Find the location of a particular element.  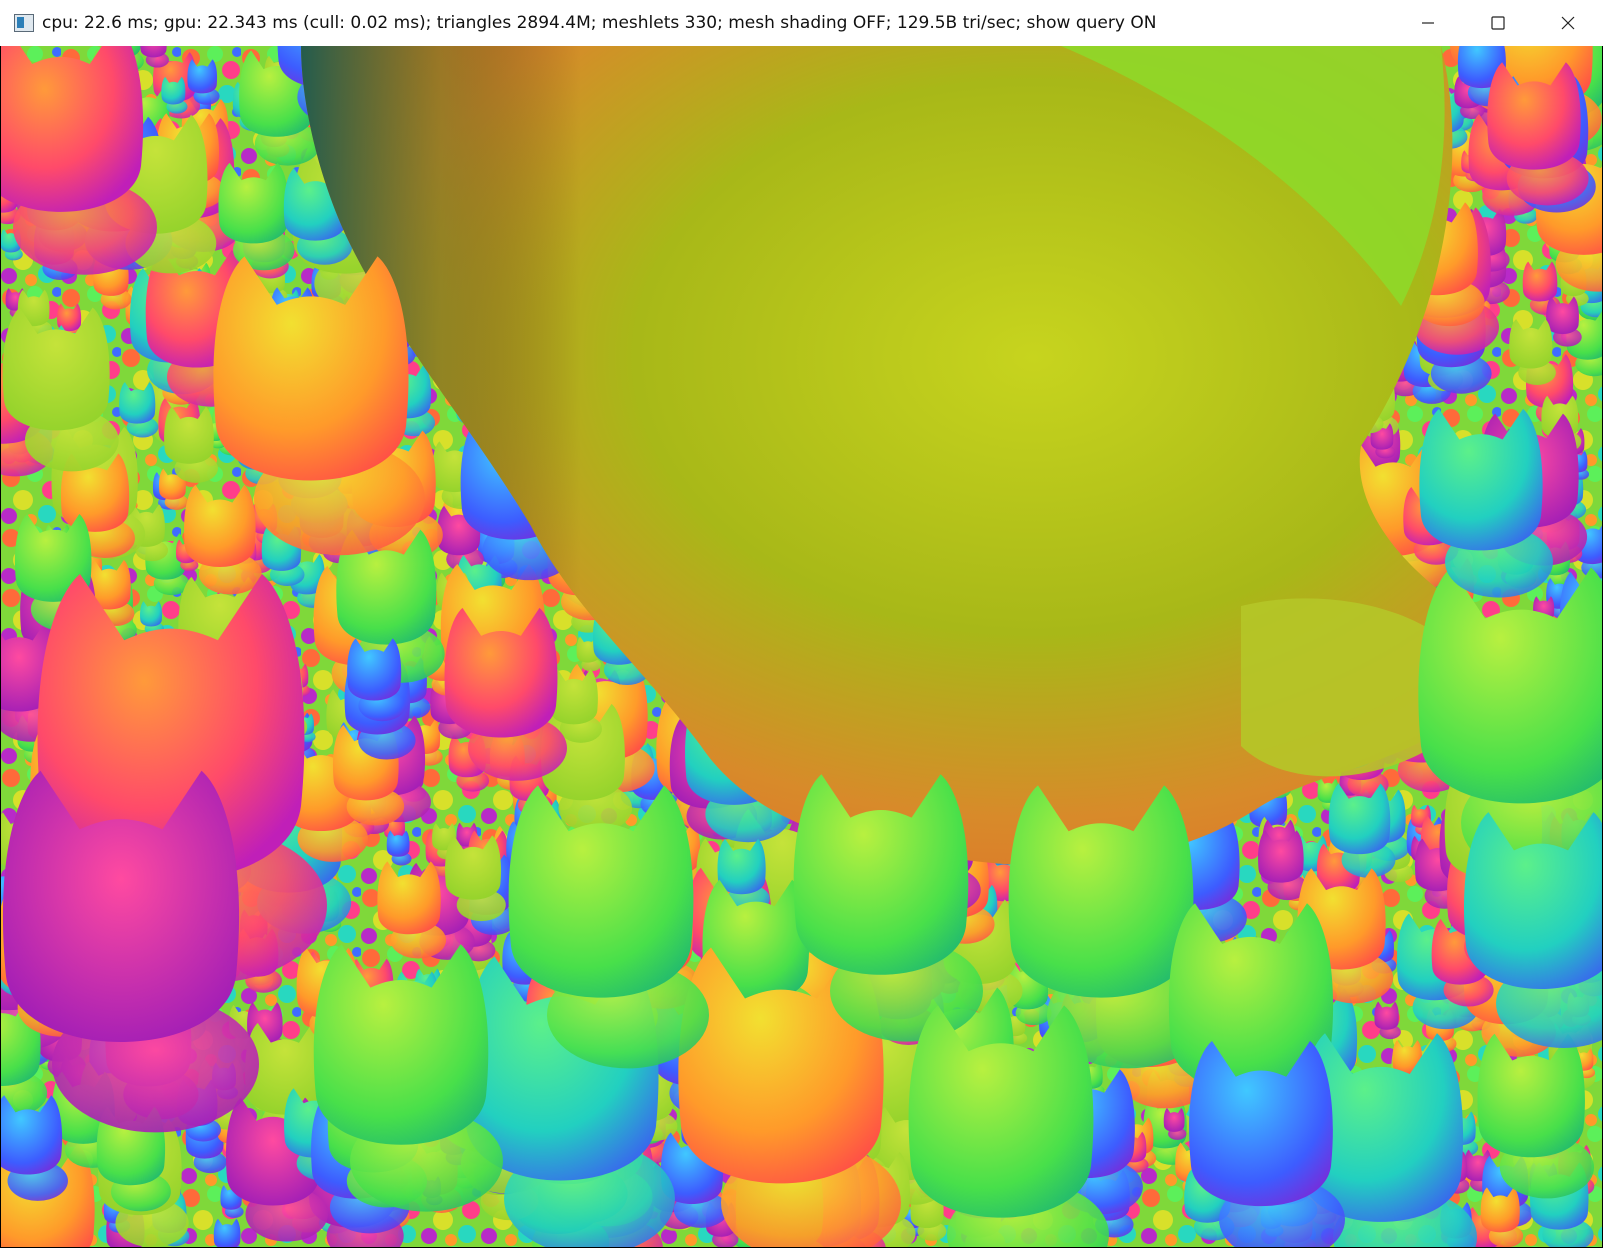

minimize-button is located at coordinates (1428, 23).